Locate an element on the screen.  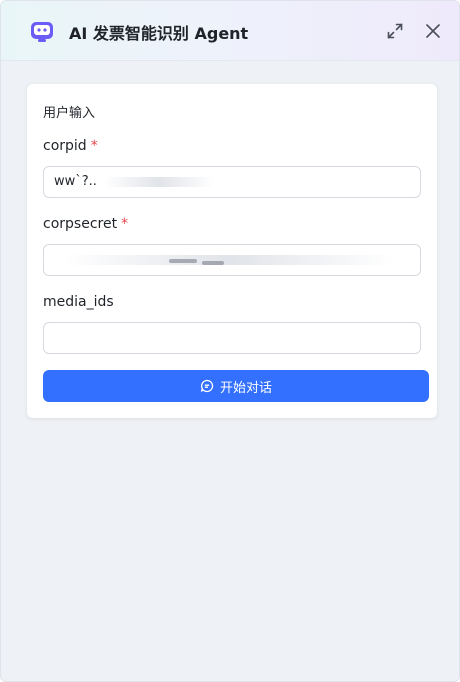
media-ids-label-text: media_ids is located at coordinates (78, 302).